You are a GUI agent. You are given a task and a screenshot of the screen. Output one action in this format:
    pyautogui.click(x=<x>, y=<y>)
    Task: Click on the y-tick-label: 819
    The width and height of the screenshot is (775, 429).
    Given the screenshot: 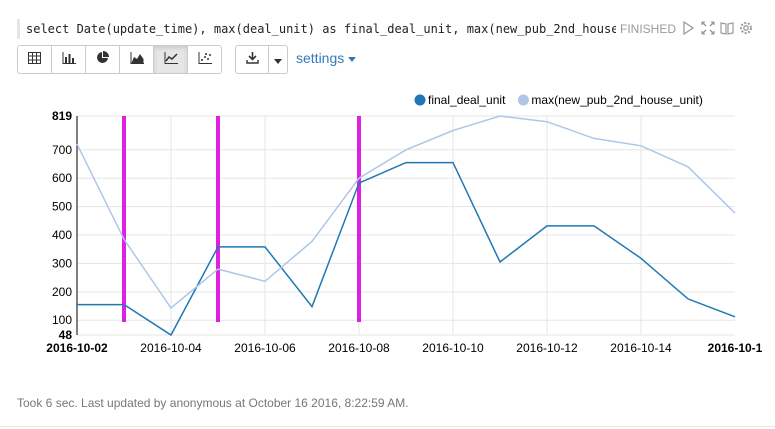 What is the action you would take?
    pyautogui.click(x=62, y=116)
    